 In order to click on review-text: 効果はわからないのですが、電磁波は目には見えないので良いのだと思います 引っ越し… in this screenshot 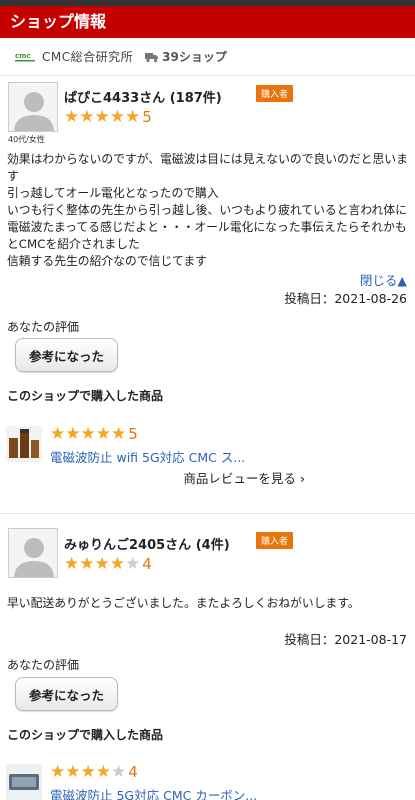, I will do `click(207, 210)`.